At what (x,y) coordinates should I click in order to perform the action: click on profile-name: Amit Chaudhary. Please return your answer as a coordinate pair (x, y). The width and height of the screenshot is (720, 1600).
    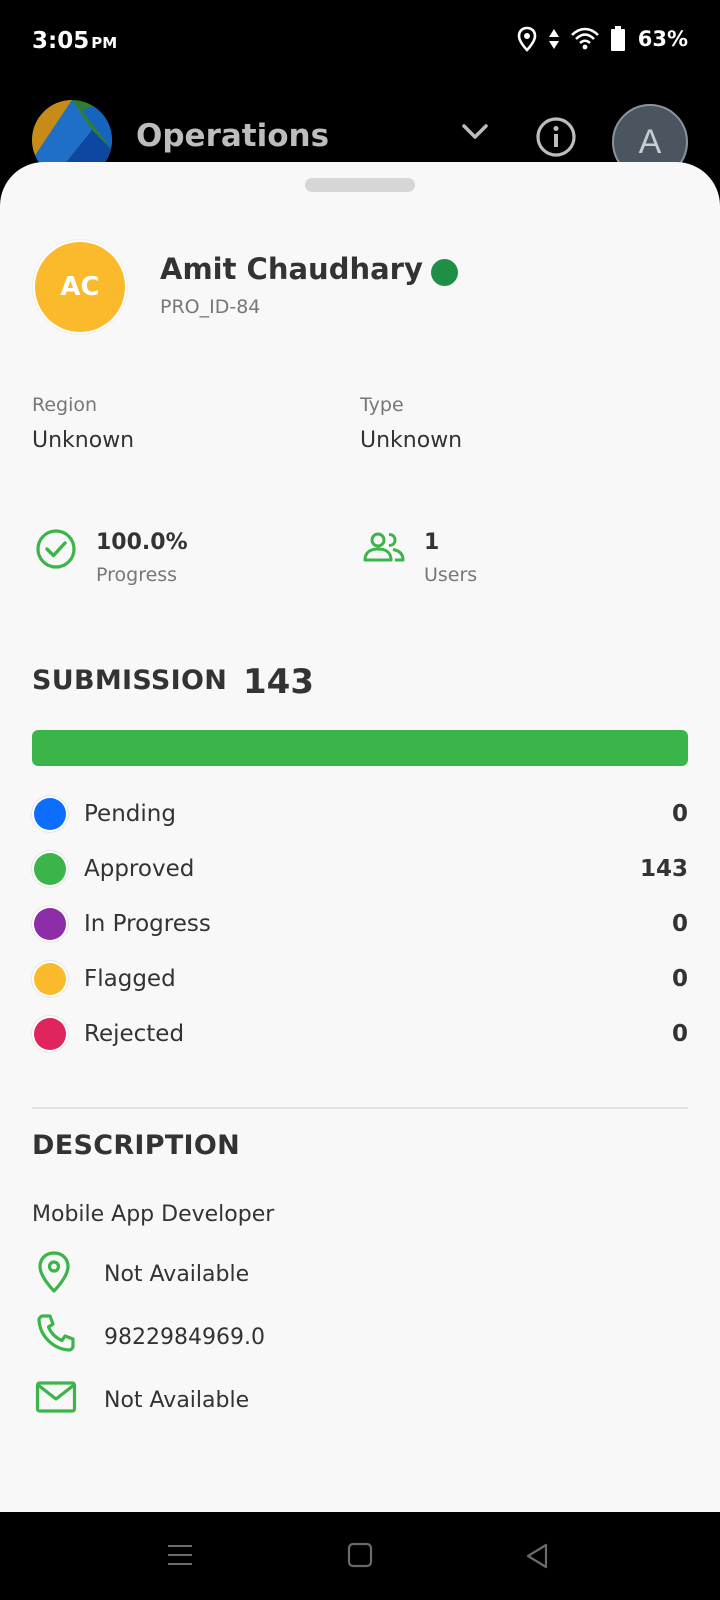
    Looking at the image, I should click on (291, 269).